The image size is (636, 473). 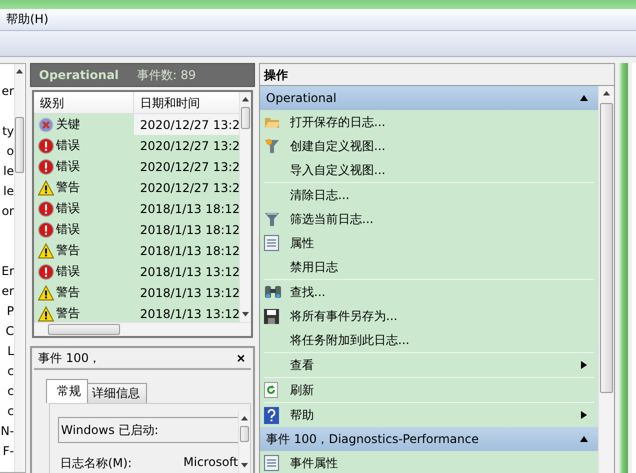 What do you see at coordinates (7, 211) in the screenshot?
I see `tree-item: or` at bounding box center [7, 211].